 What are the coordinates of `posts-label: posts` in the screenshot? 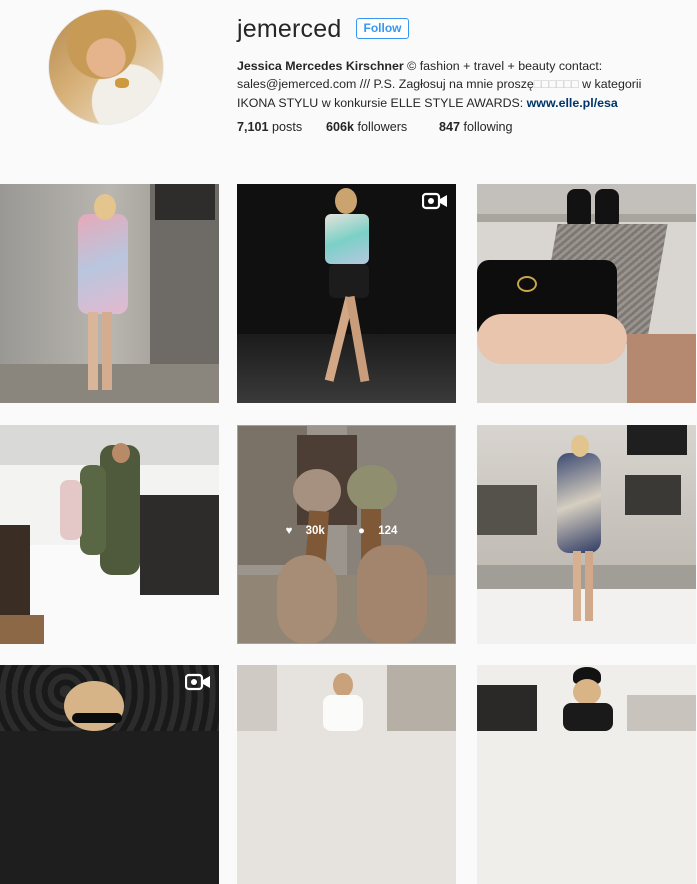 It's located at (287, 127).